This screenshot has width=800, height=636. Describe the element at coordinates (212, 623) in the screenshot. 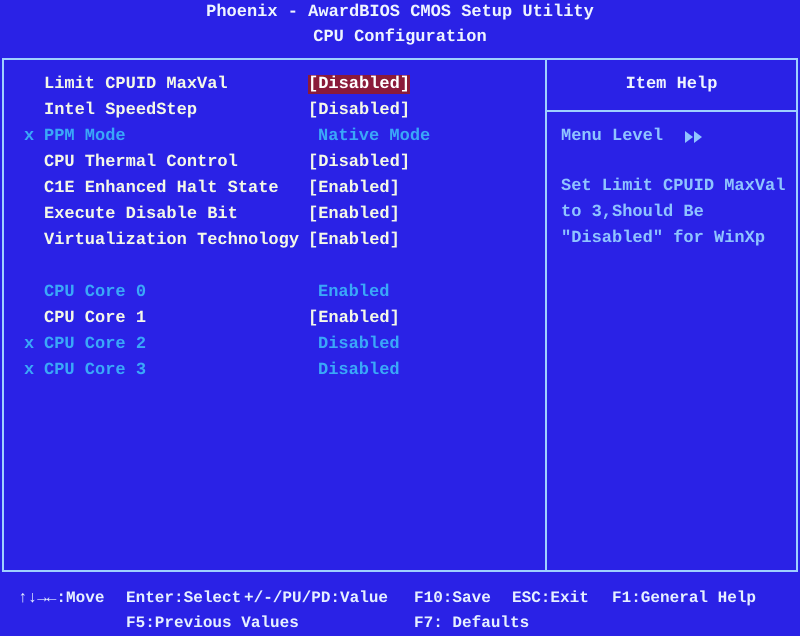

I see `key-hint: F5:Previous Values` at that location.